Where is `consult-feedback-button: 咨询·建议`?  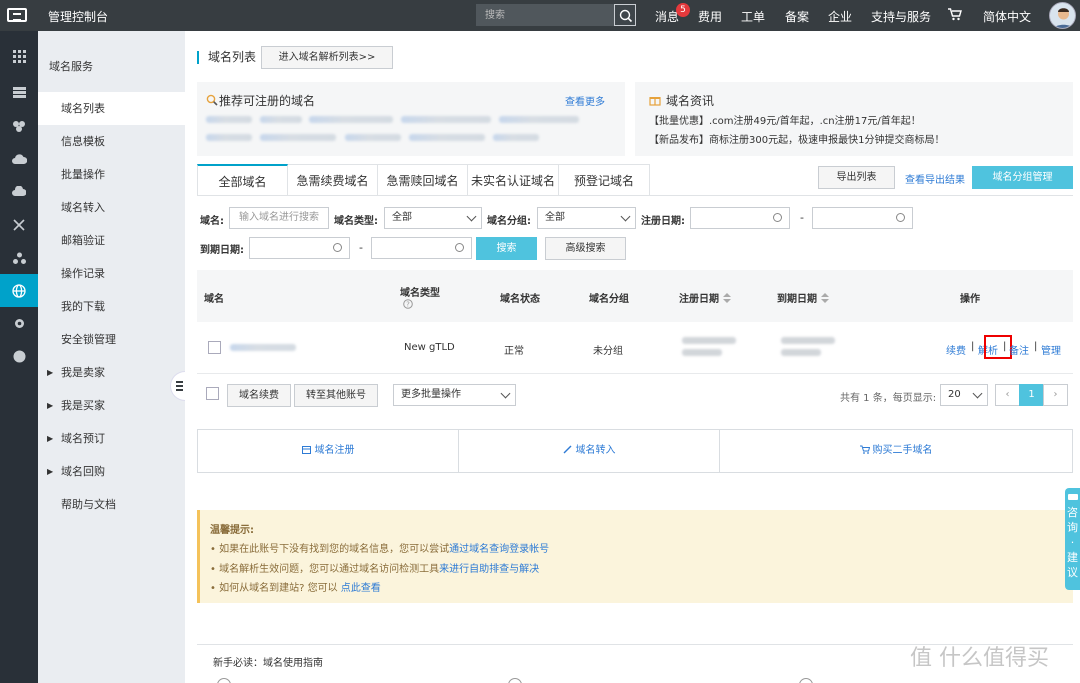 consult-feedback-button: 咨询·建议 is located at coordinates (1072, 539).